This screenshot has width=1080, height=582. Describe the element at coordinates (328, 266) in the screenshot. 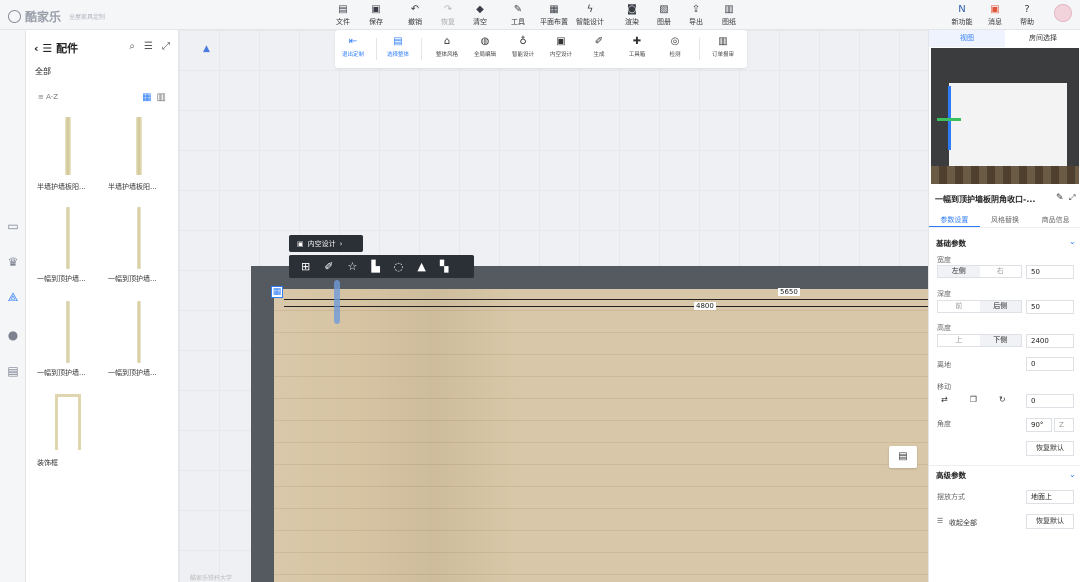

I see `brush-icon: ✐` at that location.